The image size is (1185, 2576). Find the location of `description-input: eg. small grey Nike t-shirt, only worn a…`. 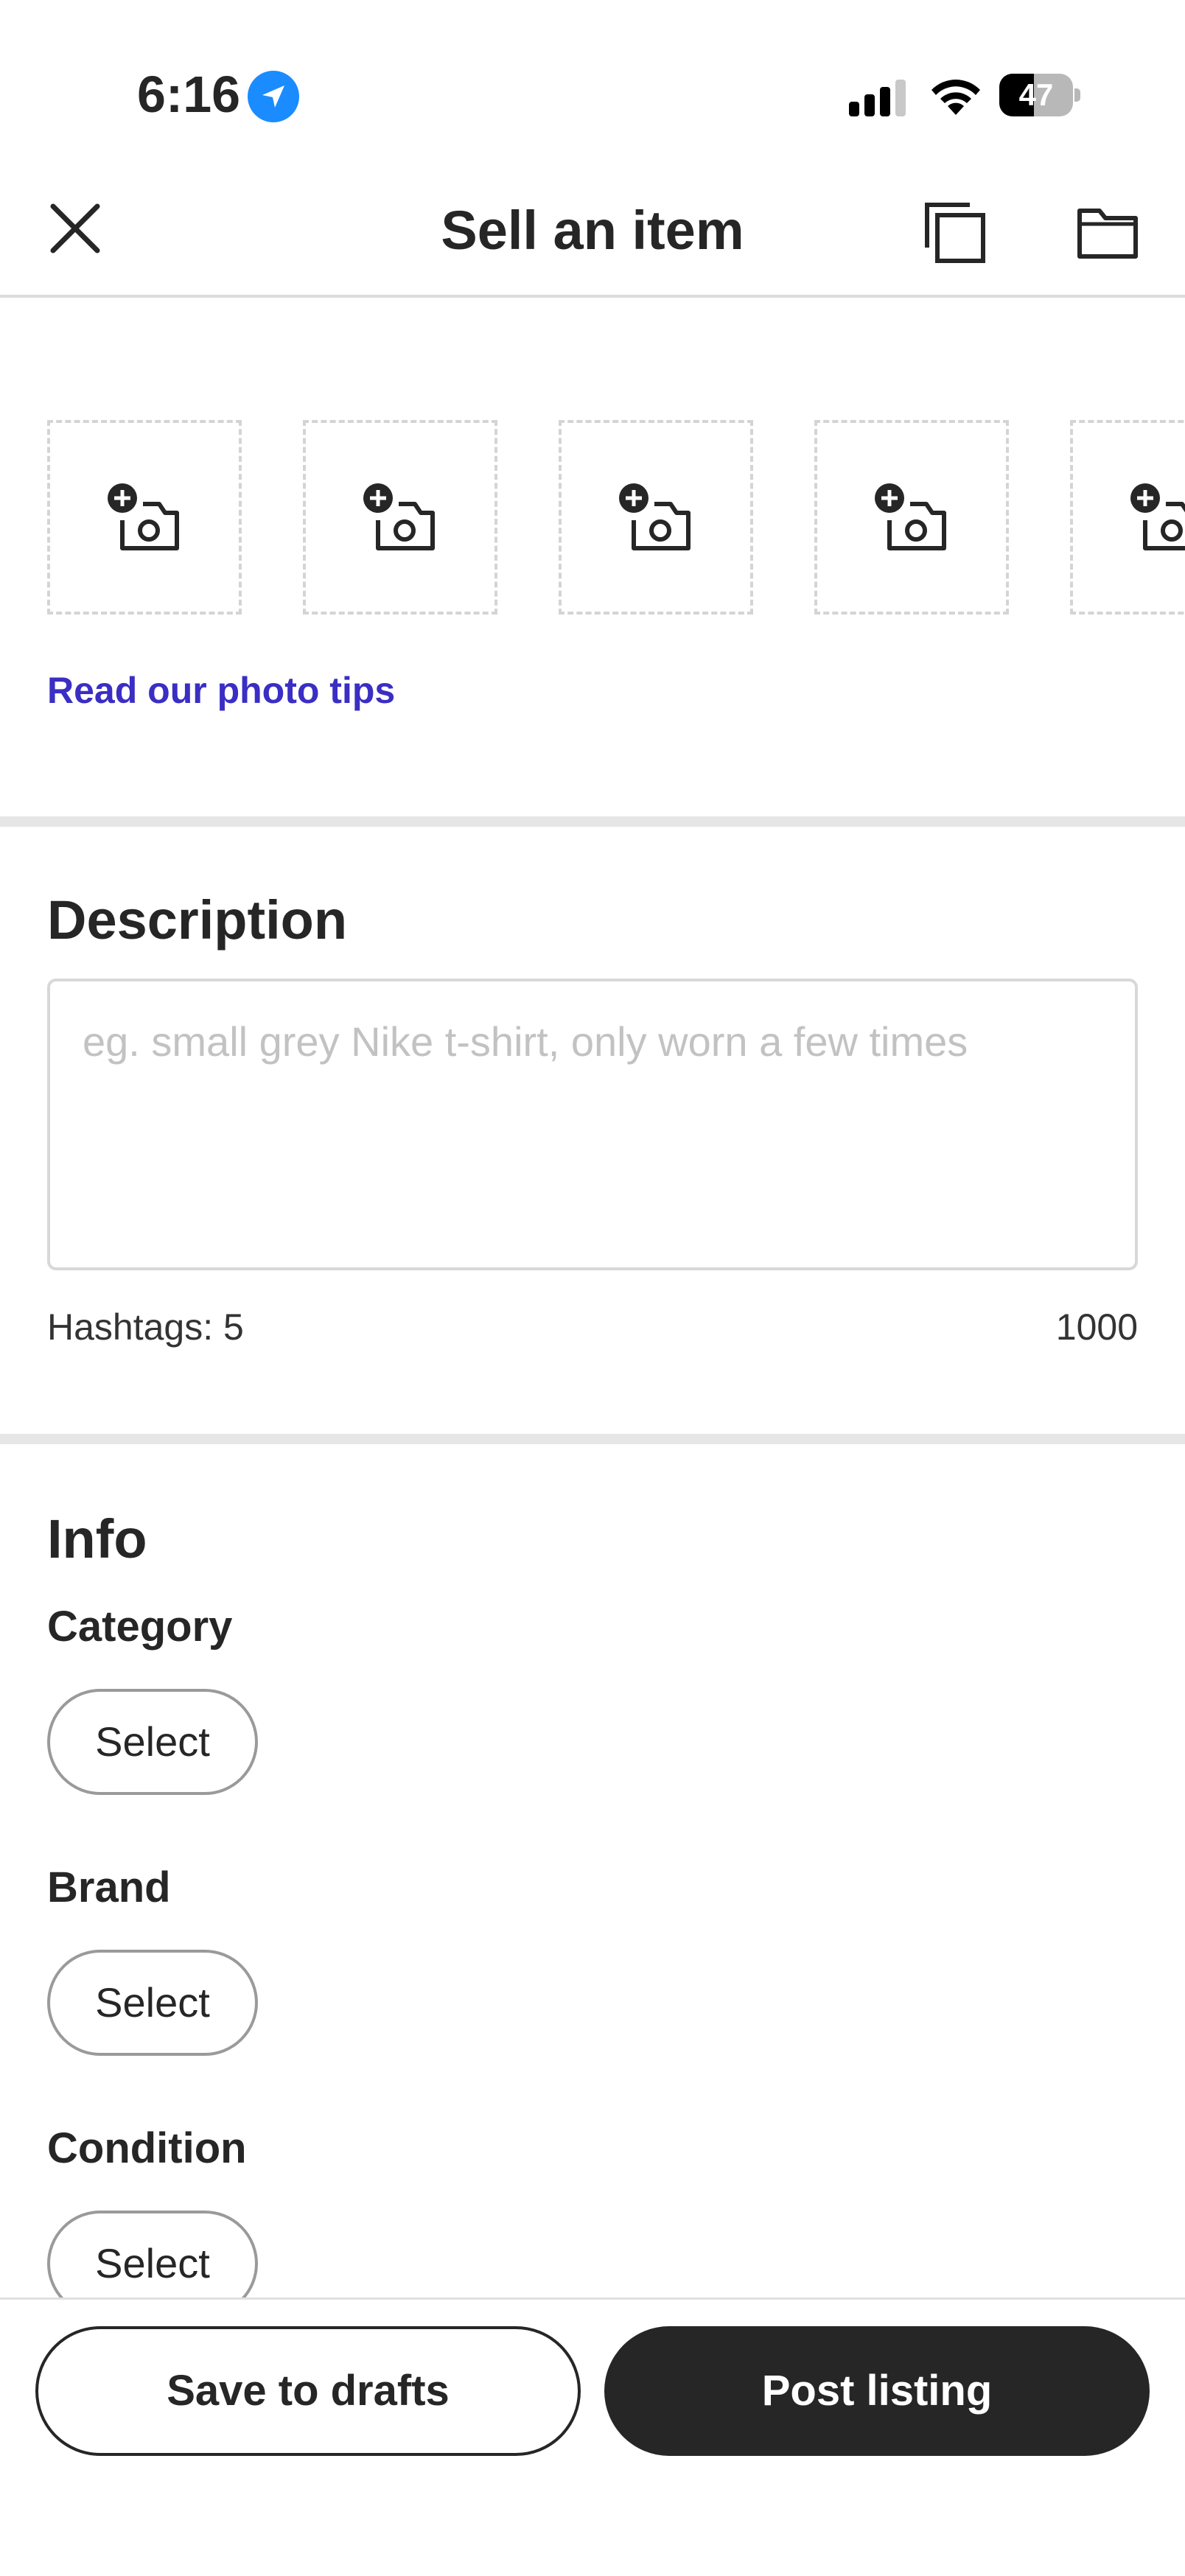

description-input: eg. small grey Nike t-shirt, only worn a… is located at coordinates (592, 1124).